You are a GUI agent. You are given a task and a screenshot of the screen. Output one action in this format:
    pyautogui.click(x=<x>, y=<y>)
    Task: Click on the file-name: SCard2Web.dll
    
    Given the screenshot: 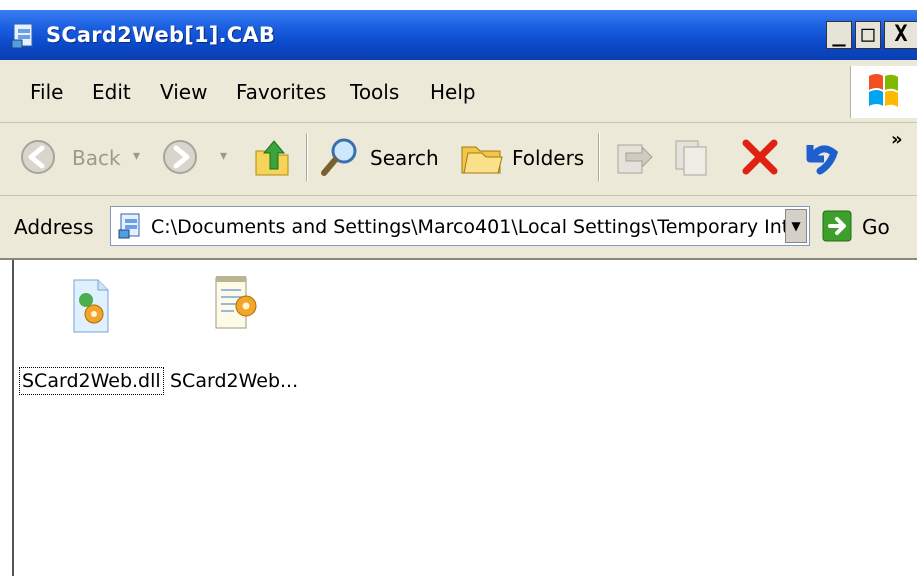 What is the action you would take?
    pyautogui.click(x=91, y=381)
    